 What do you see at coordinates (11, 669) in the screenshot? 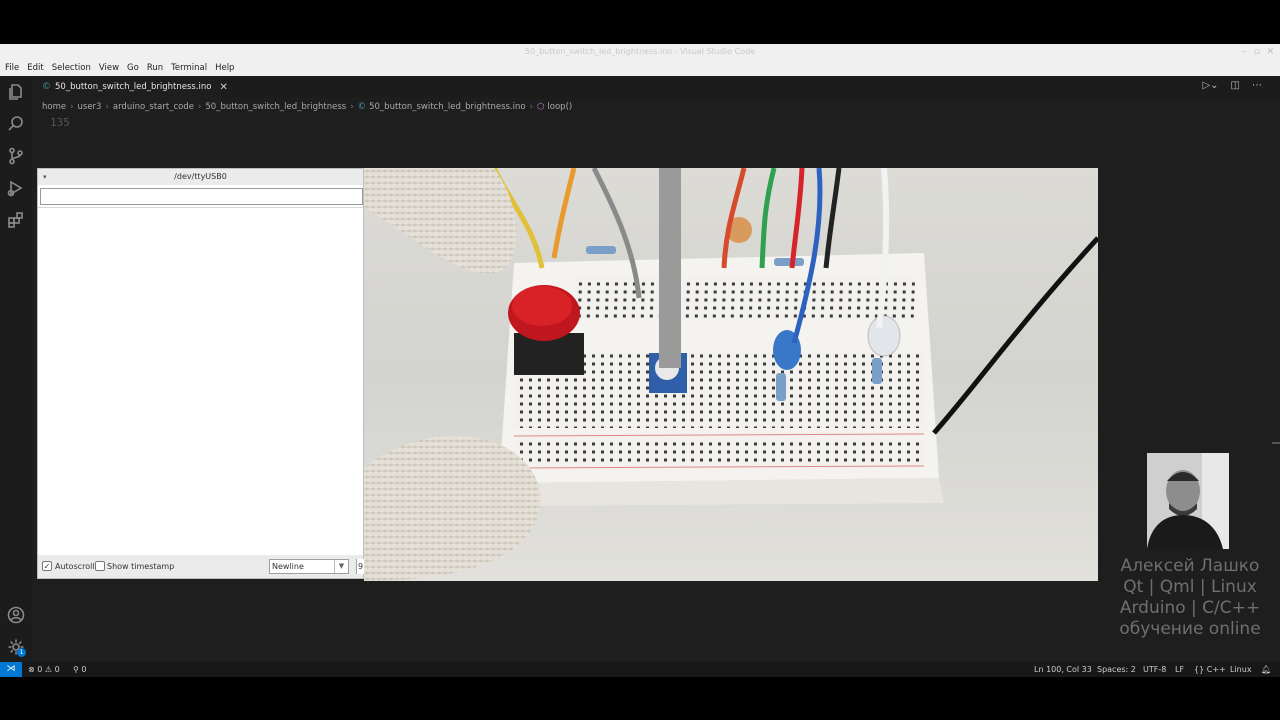
I see `remote-indicator-icon: ⋊` at bounding box center [11, 669].